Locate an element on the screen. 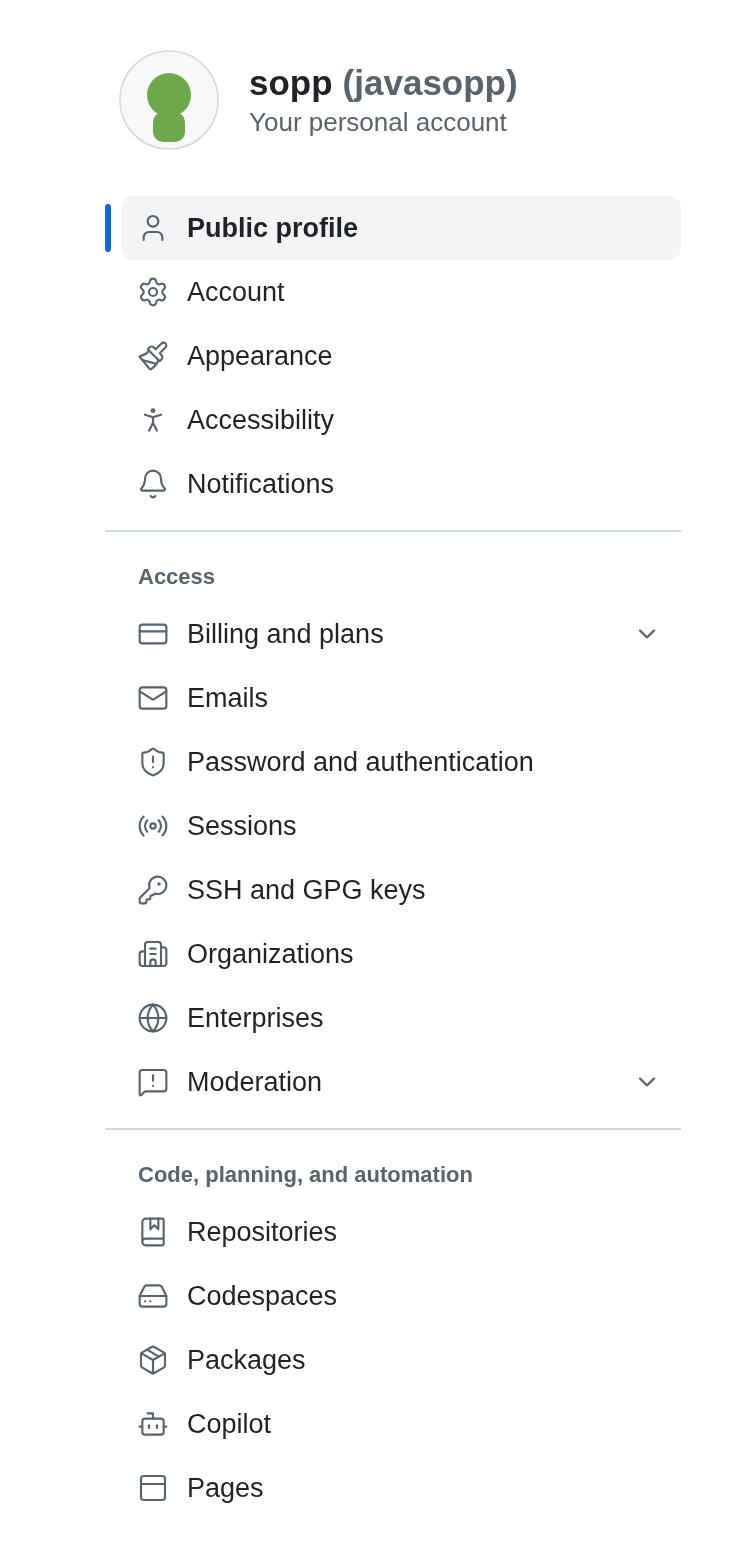 The height and width of the screenshot is (1566, 748). account-subtitle: Your personal account is located at coordinates (378, 122).